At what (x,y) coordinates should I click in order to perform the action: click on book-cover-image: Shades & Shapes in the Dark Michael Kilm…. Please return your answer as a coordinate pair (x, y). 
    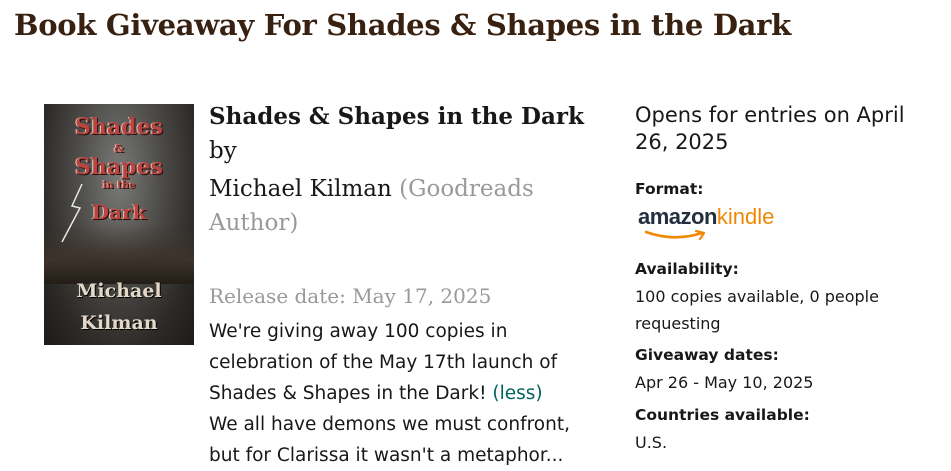
    Looking at the image, I should click on (119, 224).